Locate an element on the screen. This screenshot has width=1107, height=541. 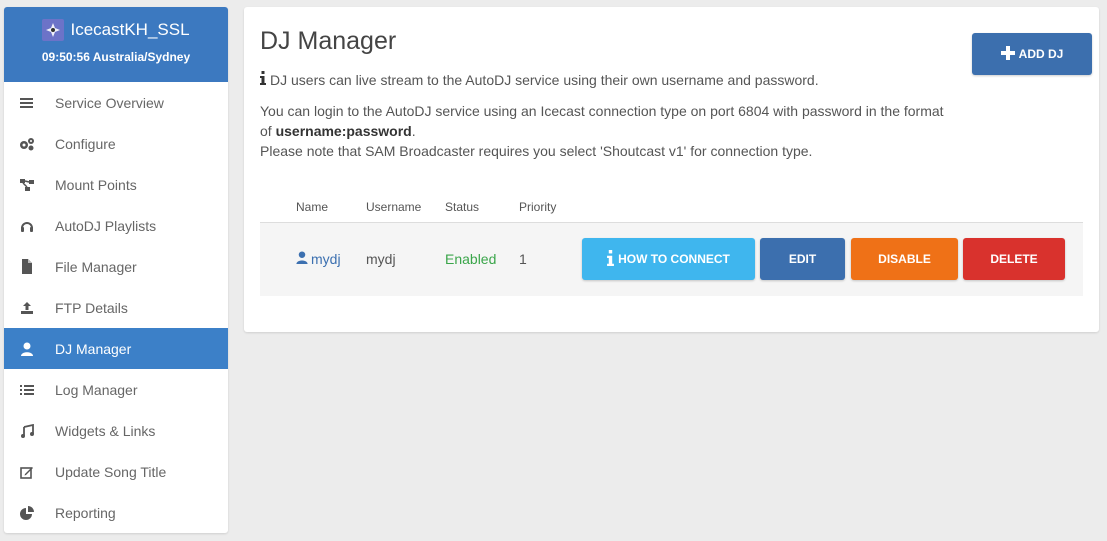
sidebar-item-label: AutoDJ Playlists is located at coordinates (106, 225).